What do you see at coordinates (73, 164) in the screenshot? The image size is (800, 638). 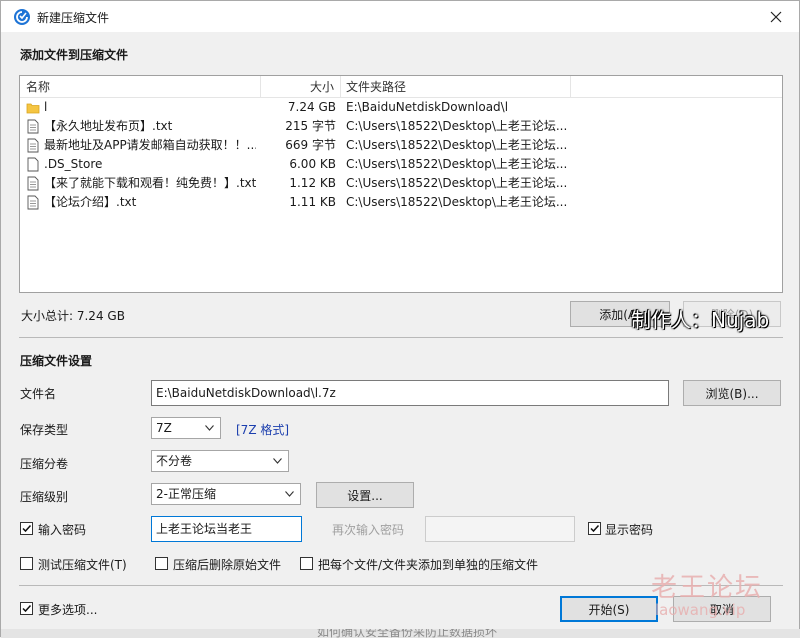 I see `file-name: .DS_Store` at bounding box center [73, 164].